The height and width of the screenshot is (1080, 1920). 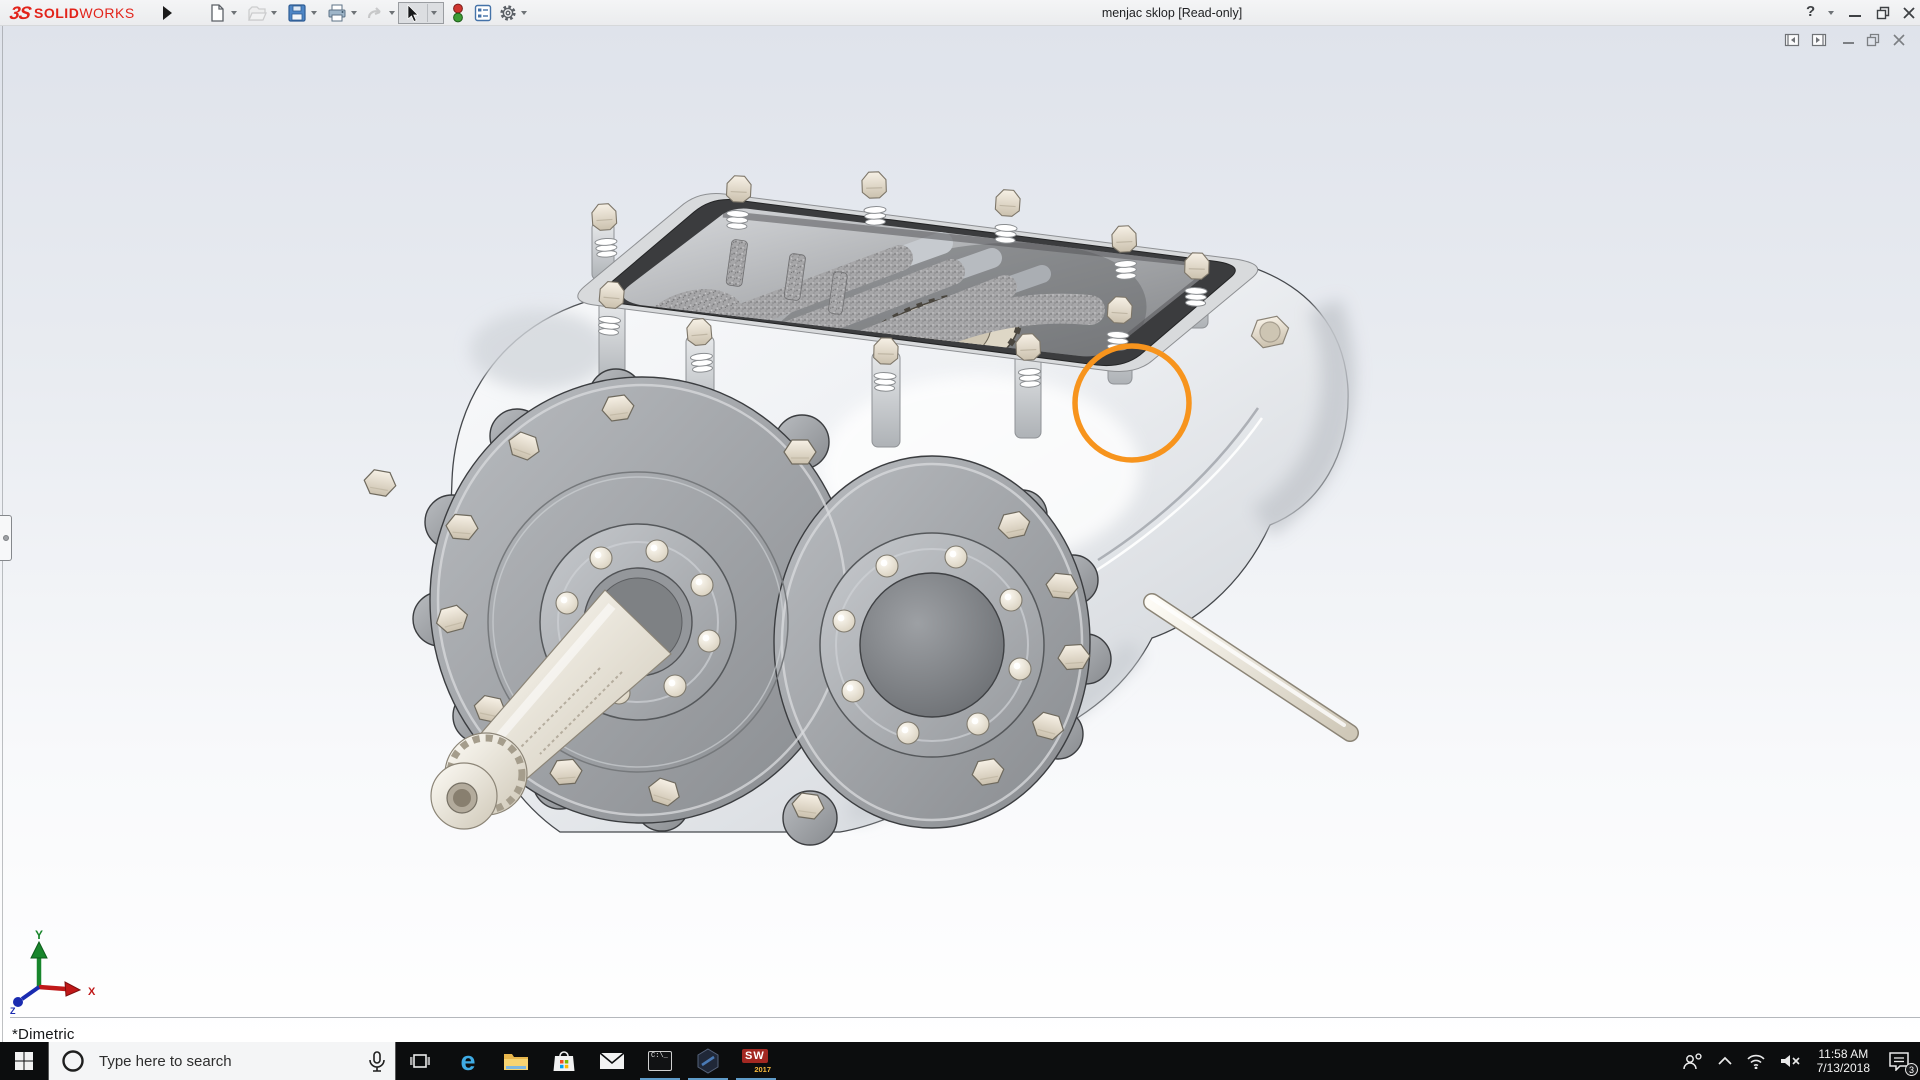 I want to click on taskbar-app-store, so click(x=564, y=1061).